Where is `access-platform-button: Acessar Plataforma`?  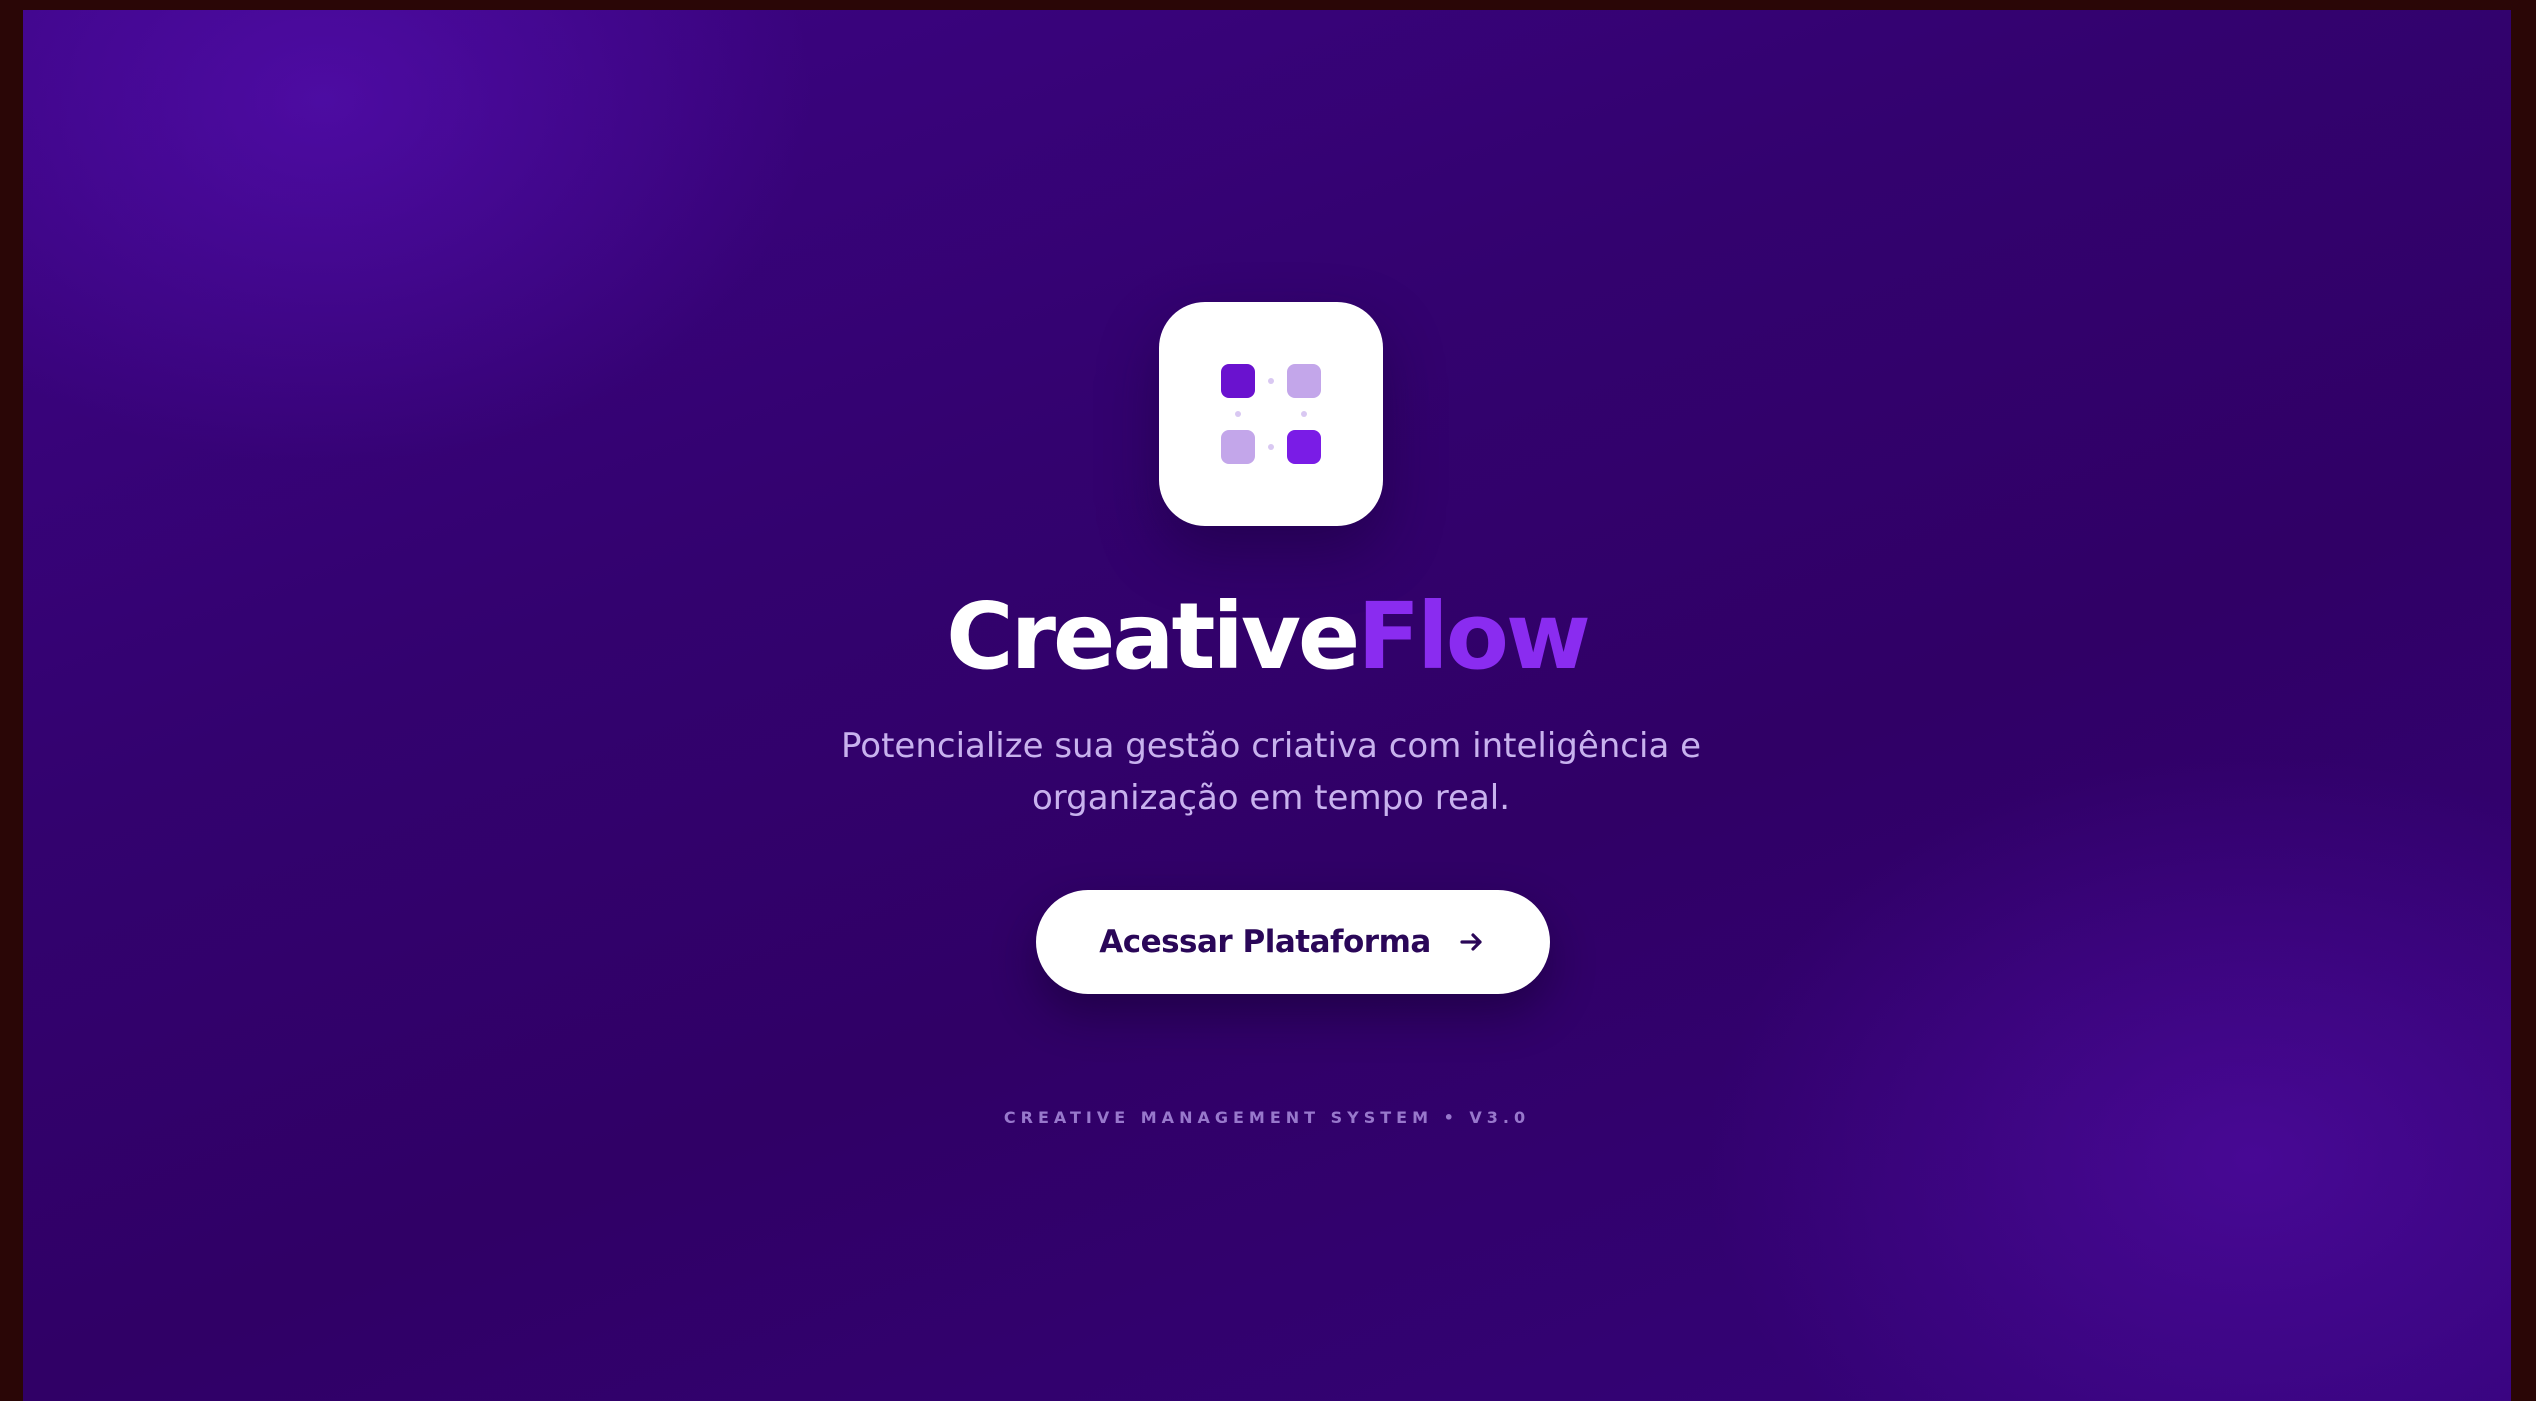
access-platform-button: Acessar Plataforma is located at coordinates (1293, 942).